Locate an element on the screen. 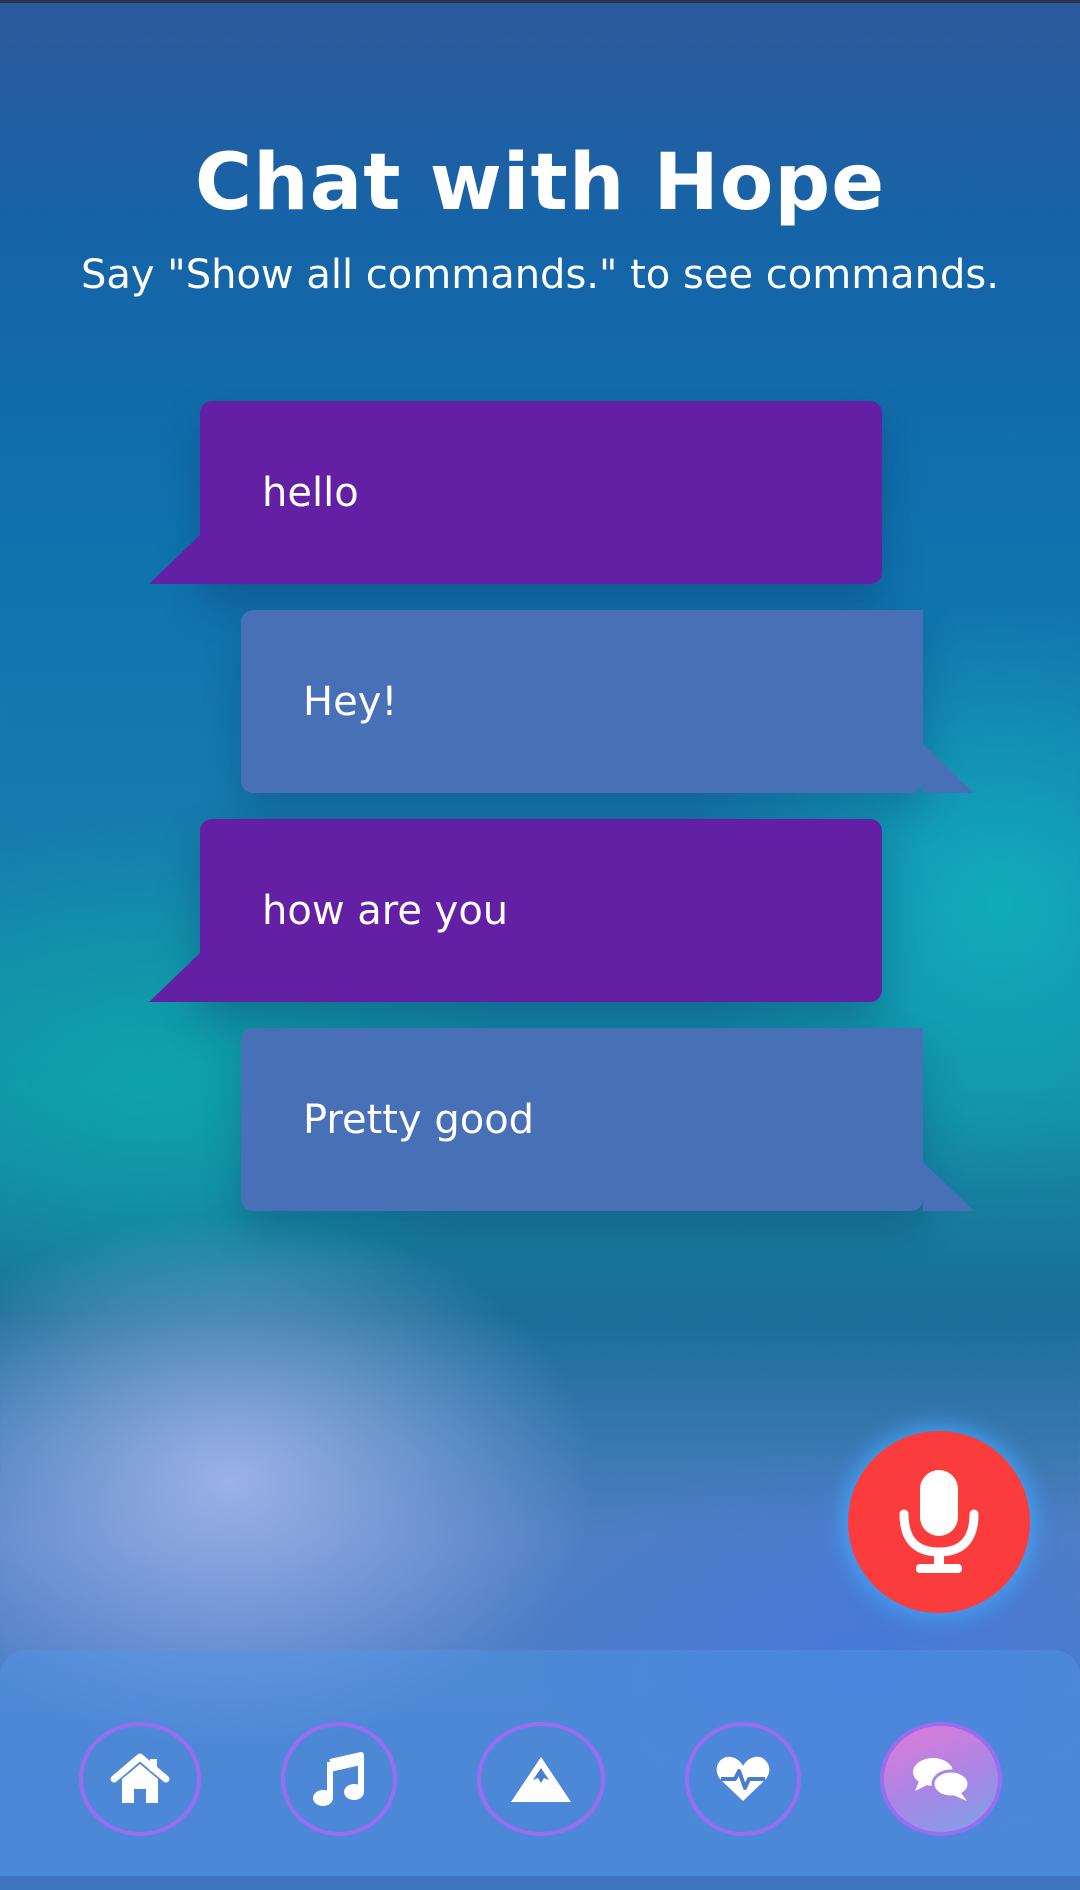 This screenshot has width=1080, height=1890. microphone-icon is located at coordinates (939, 1521).